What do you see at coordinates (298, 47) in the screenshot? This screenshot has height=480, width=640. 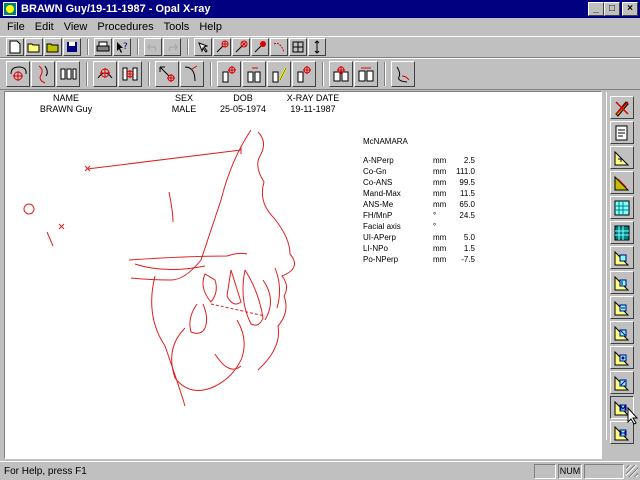 I see `grid-icon` at bounding box center [298, 47].